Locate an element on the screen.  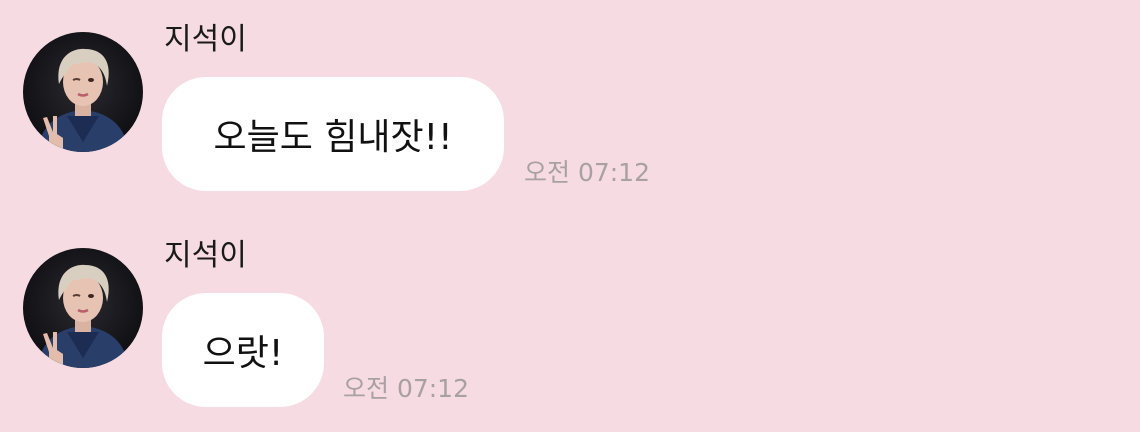
message-bubble: 으랏! is located at coordinates (243, 350).